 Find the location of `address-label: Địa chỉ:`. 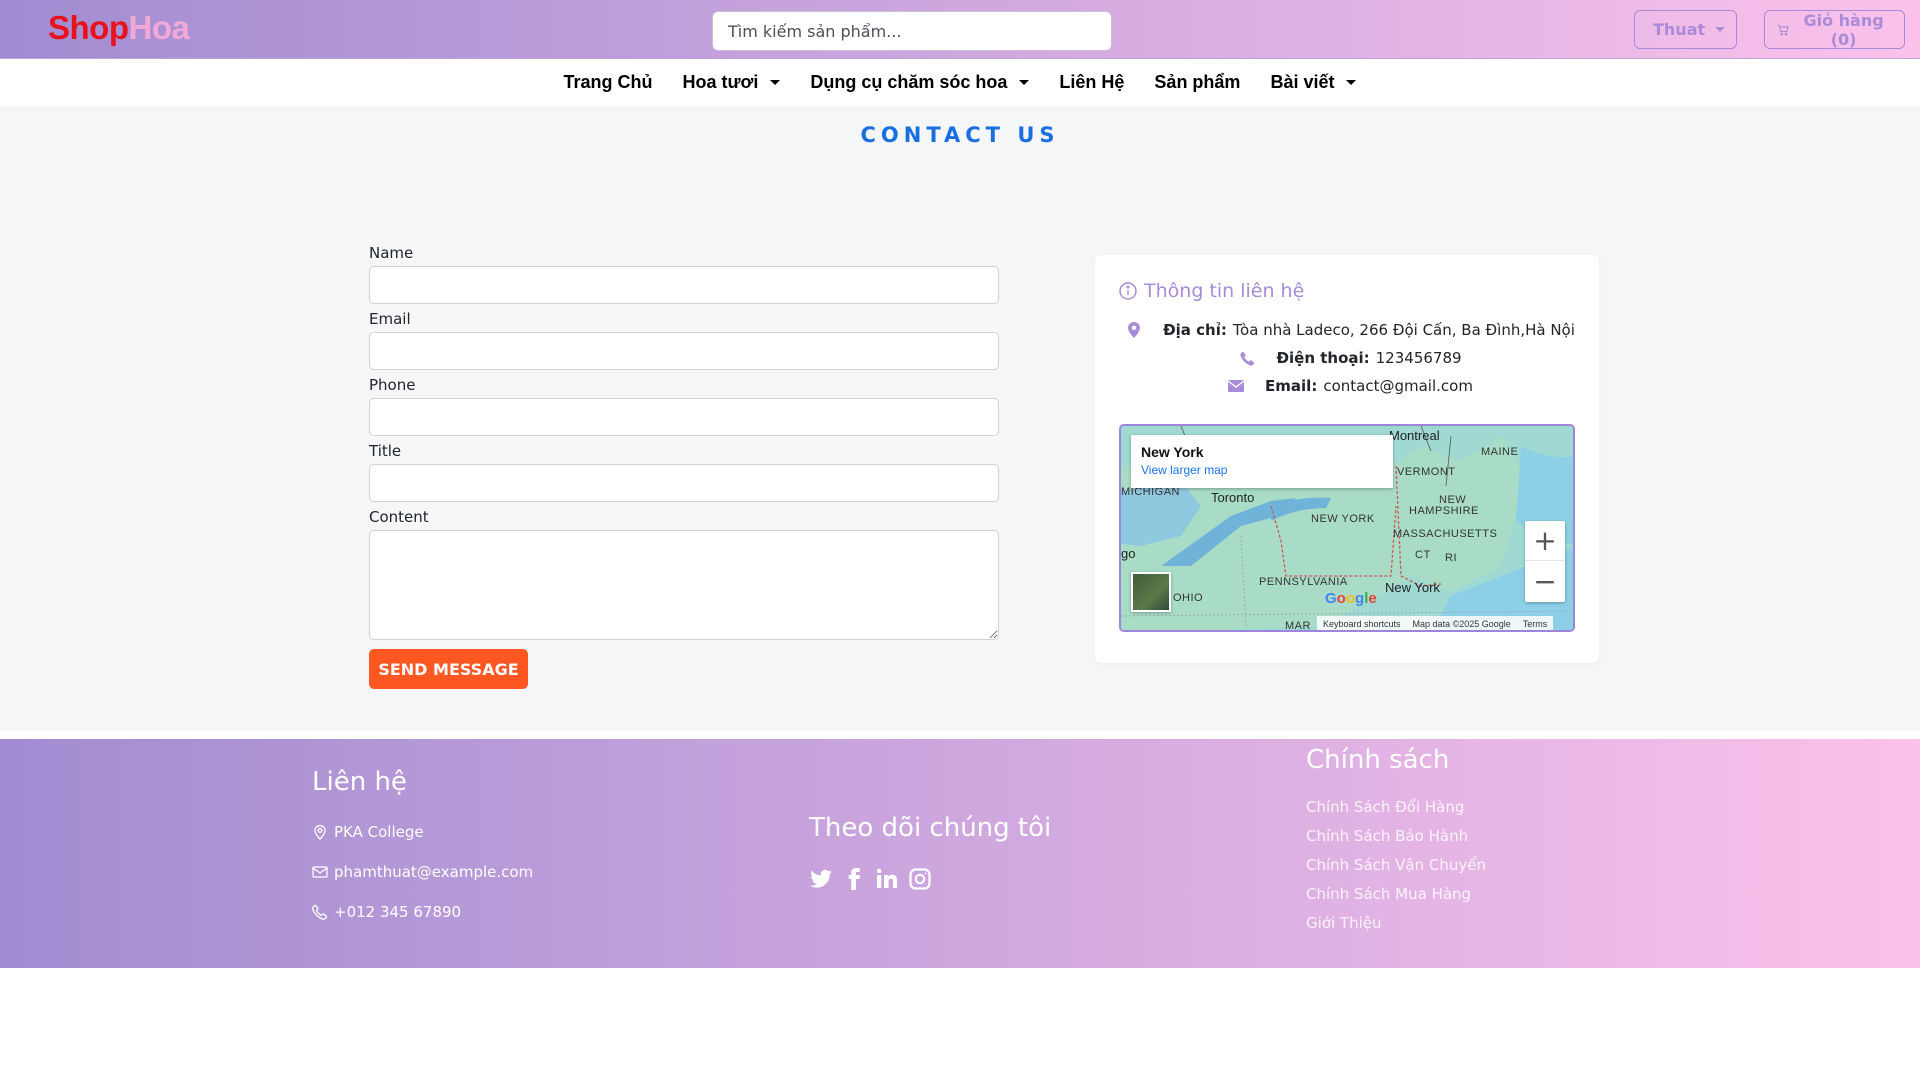

address-label: Địa chỉ: is located at coordinates (1195, 330).